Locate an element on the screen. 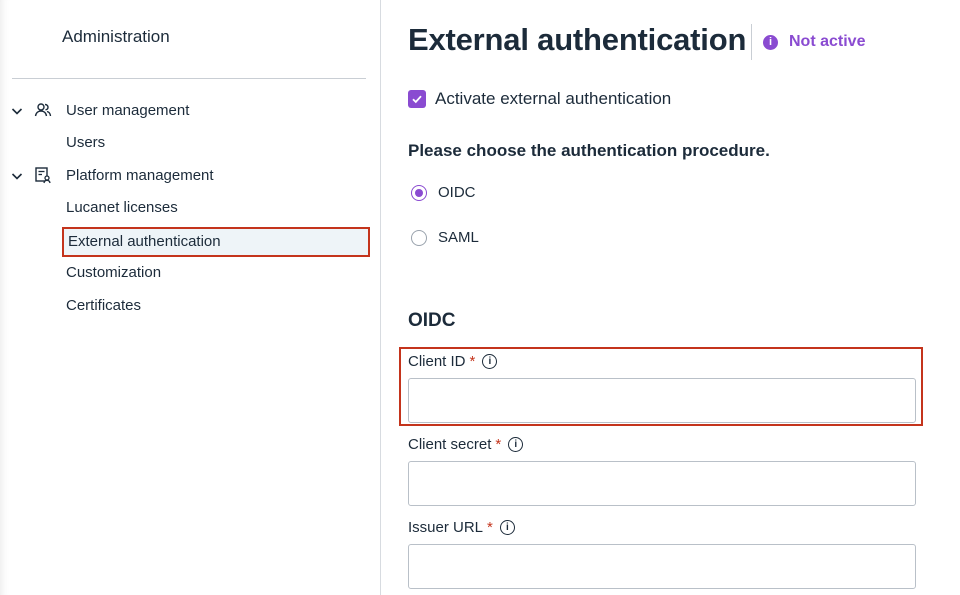  client-id-input is located at coordinates (662, 400).